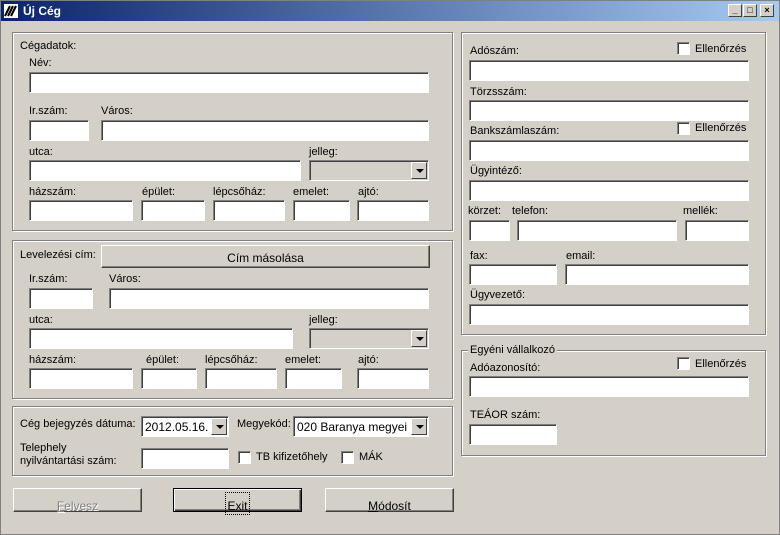 Image resolution: width=780 pixels, height=535 pixels. I want to click on lev-epulet-input, so click(169, 378).